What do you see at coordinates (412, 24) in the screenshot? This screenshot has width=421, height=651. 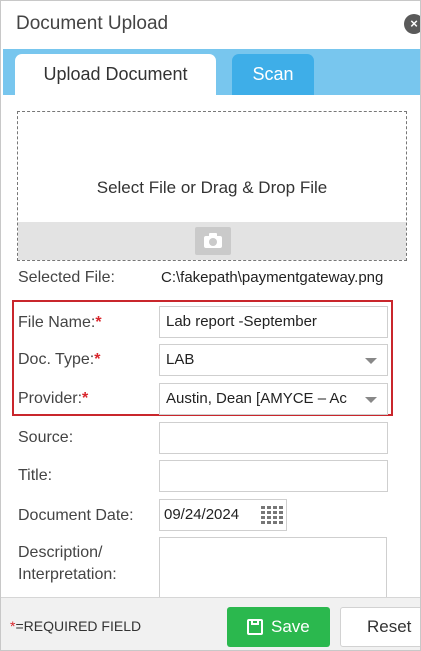 I see `close-icon: ×` at bounding box center [412, 24].